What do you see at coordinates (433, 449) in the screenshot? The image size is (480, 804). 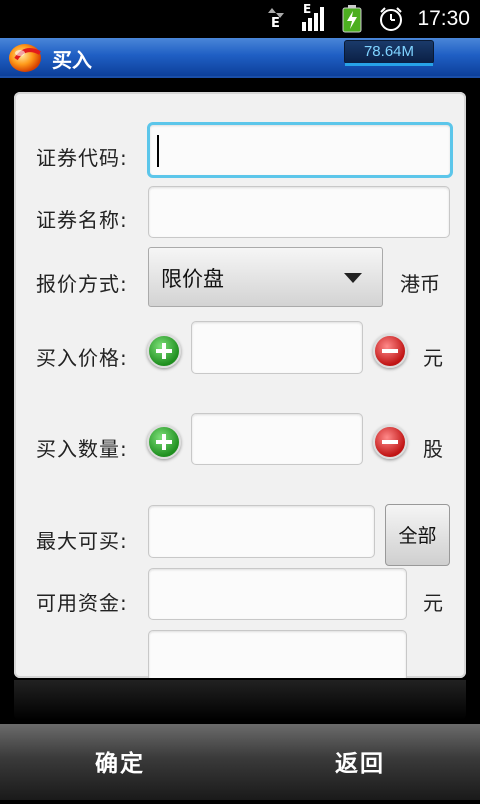 I see `quantity-unit-label: 股` at bounding box center [433, 449].